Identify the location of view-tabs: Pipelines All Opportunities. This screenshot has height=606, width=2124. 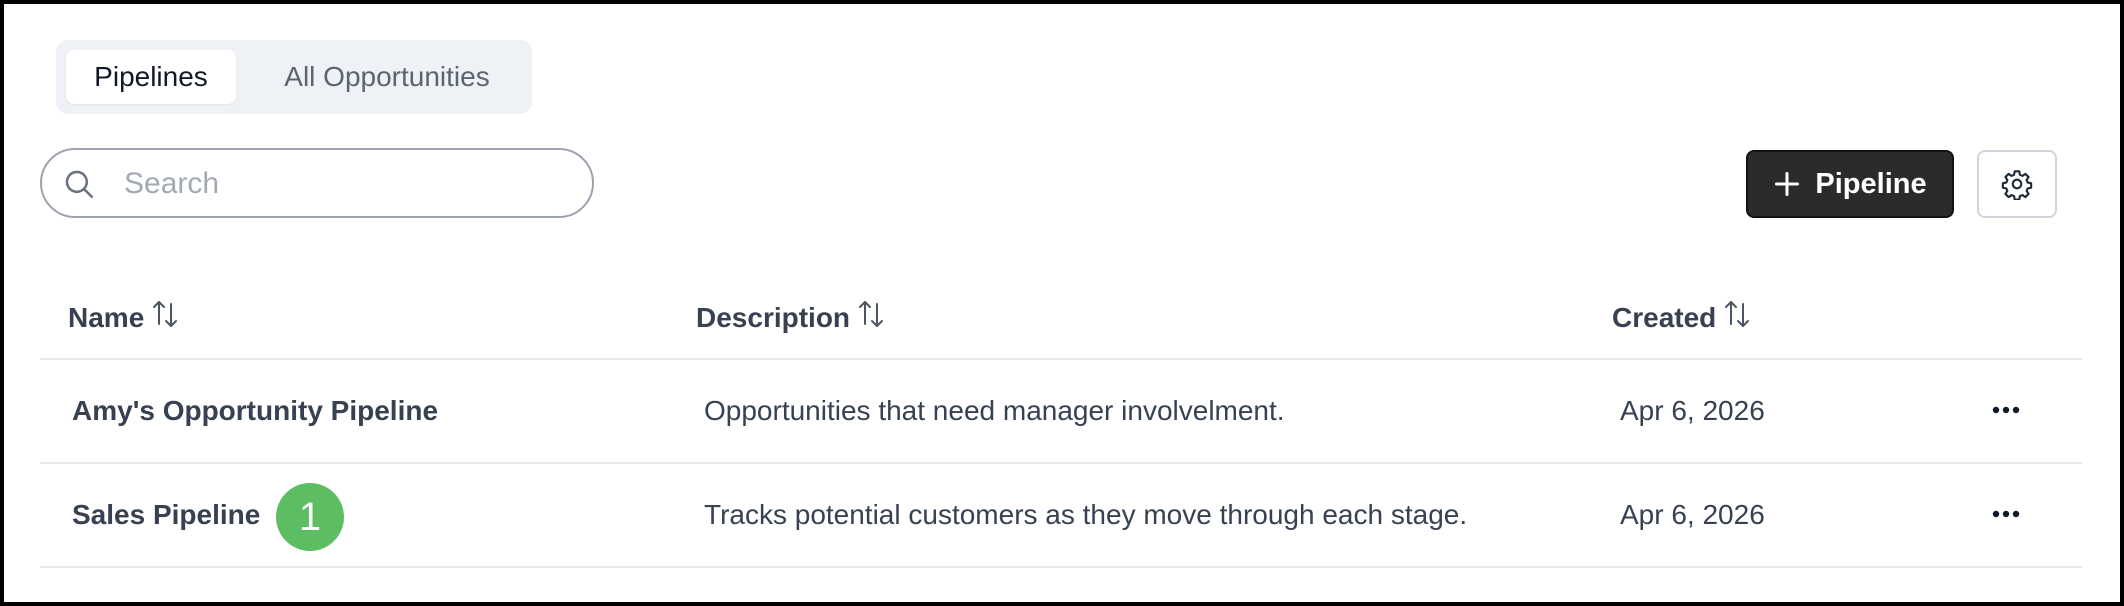
(294, 77).